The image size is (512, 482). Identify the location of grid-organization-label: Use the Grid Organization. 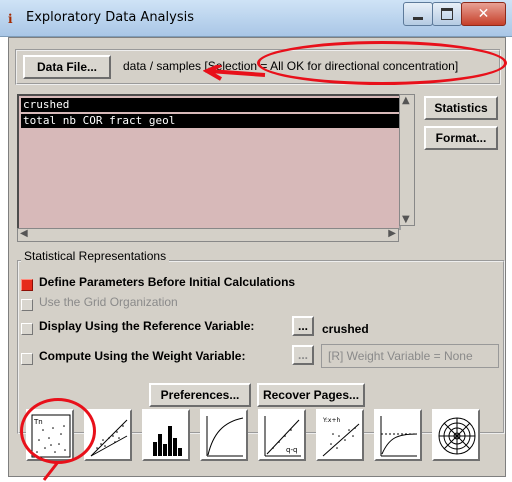
(108, 302).